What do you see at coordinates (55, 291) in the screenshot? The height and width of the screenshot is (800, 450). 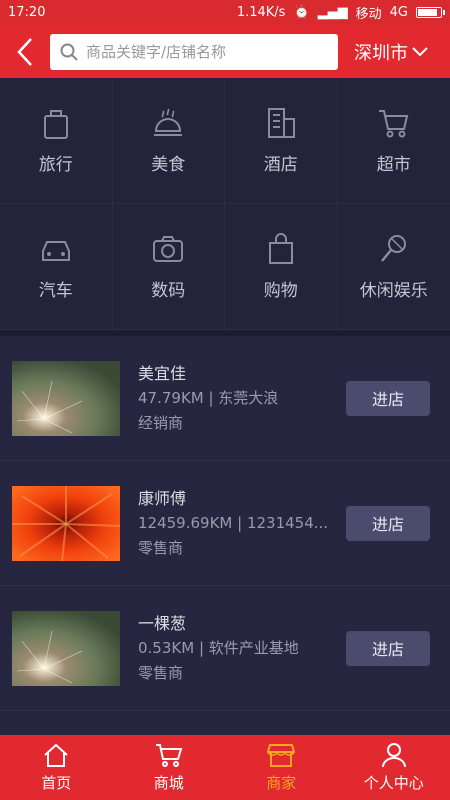 I see `category-label: 汽车` at bounding box center [55, 291].